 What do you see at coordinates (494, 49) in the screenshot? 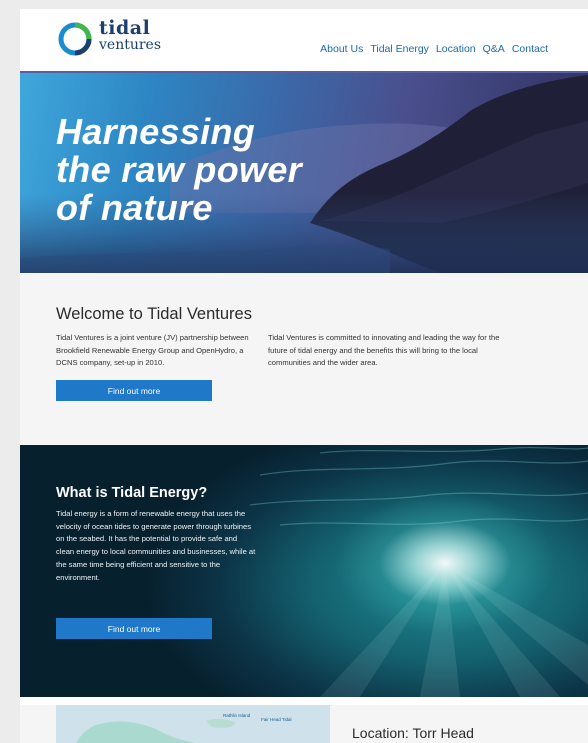
I see `nav-qa: Q&A` at bounding box center [494, 49].